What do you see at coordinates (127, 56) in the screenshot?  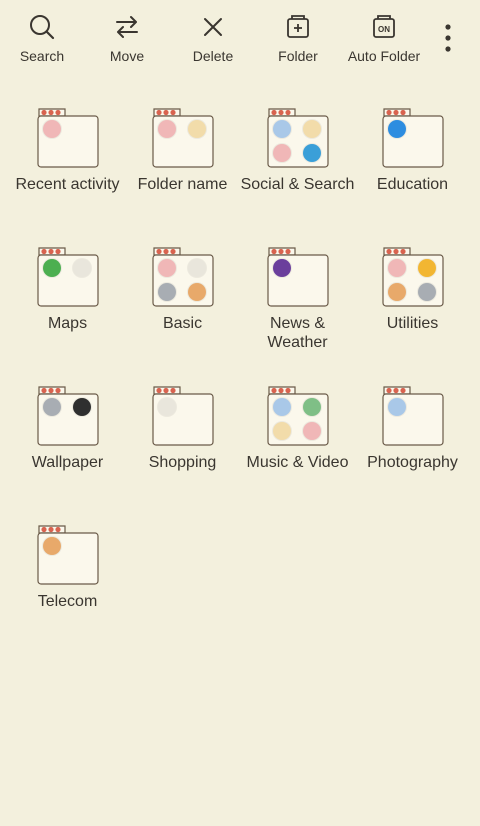 I see `move-label: Move` at bounding box center [127, 56].